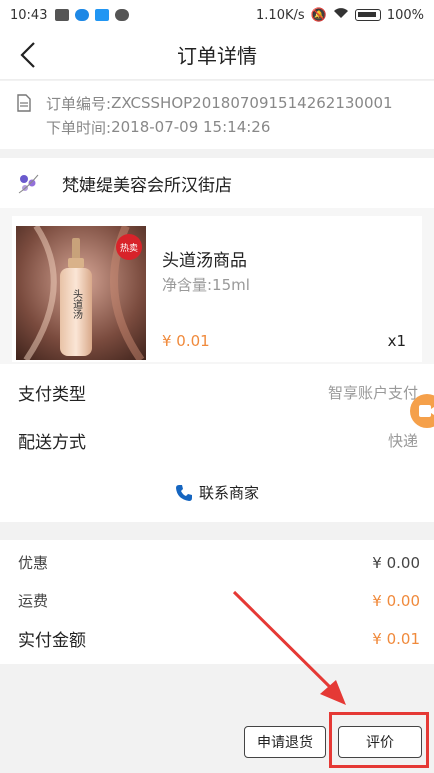  I want to click on contact-merchant-label: 联系商家, so click(228, 493).